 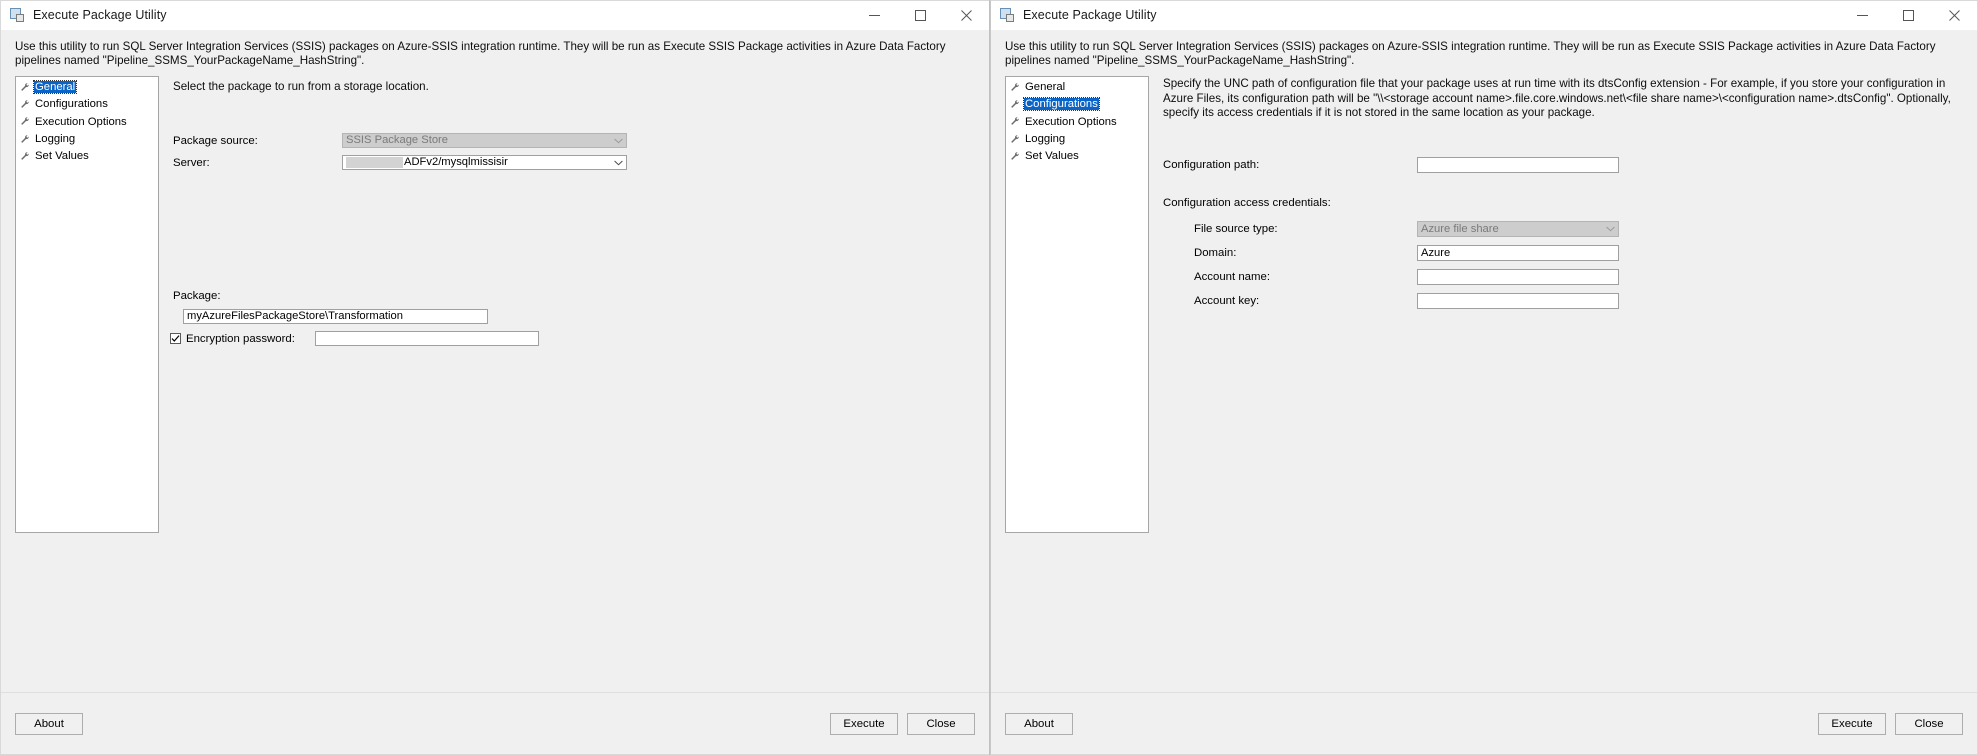 What do you see at coordinates (1227, 301) in the screenshot?
I see `account-key-label: Account key:` at bounding box center [1227, 301].